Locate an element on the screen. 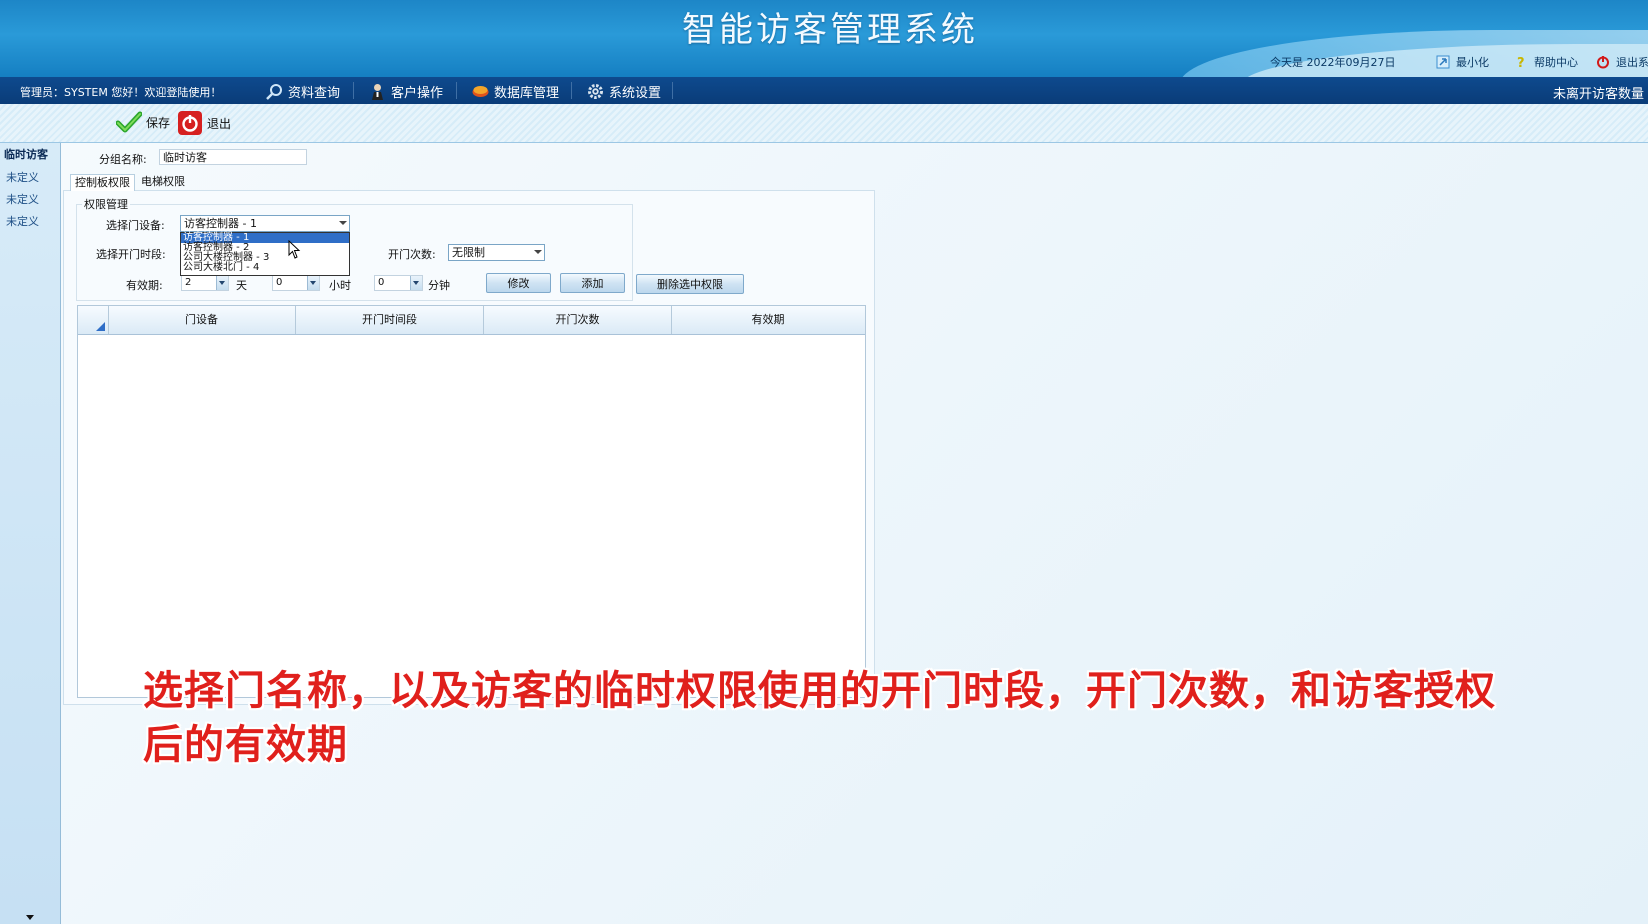 This screenshot has height=924, width=1648. group-name-label: 分组名称: is located at coordinates (123, 159).